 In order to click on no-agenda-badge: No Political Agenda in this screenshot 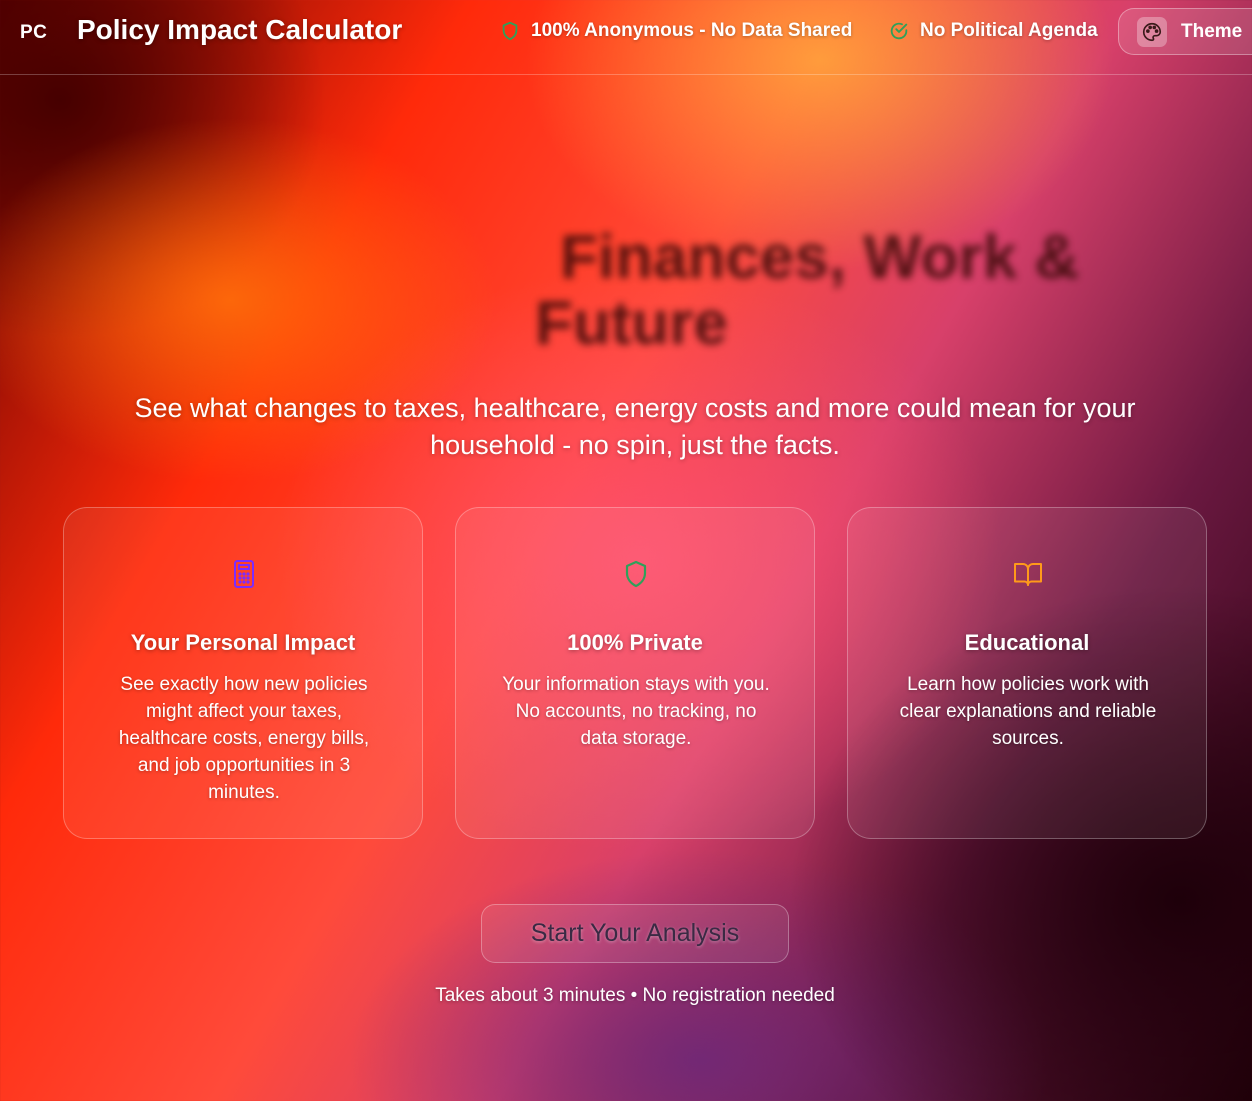, I will do `click(993, 31)`.